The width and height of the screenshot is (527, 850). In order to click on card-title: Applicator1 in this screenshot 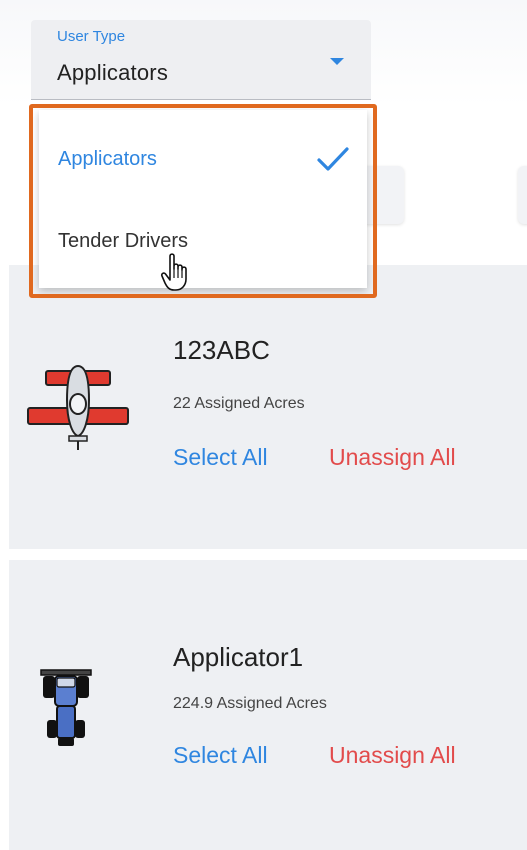, I will do `click(238, 657)`.